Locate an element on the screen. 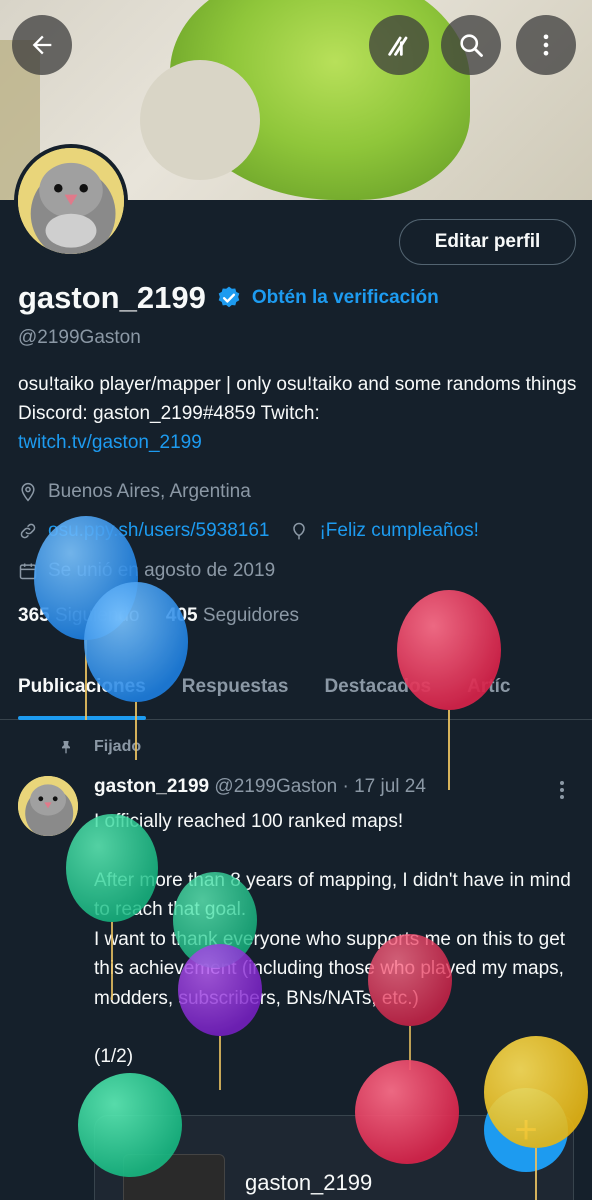 The width and height of the screenshot is (592, 1200). quote-author-name: gaston_2199 is located at coordinates (309, 1182).